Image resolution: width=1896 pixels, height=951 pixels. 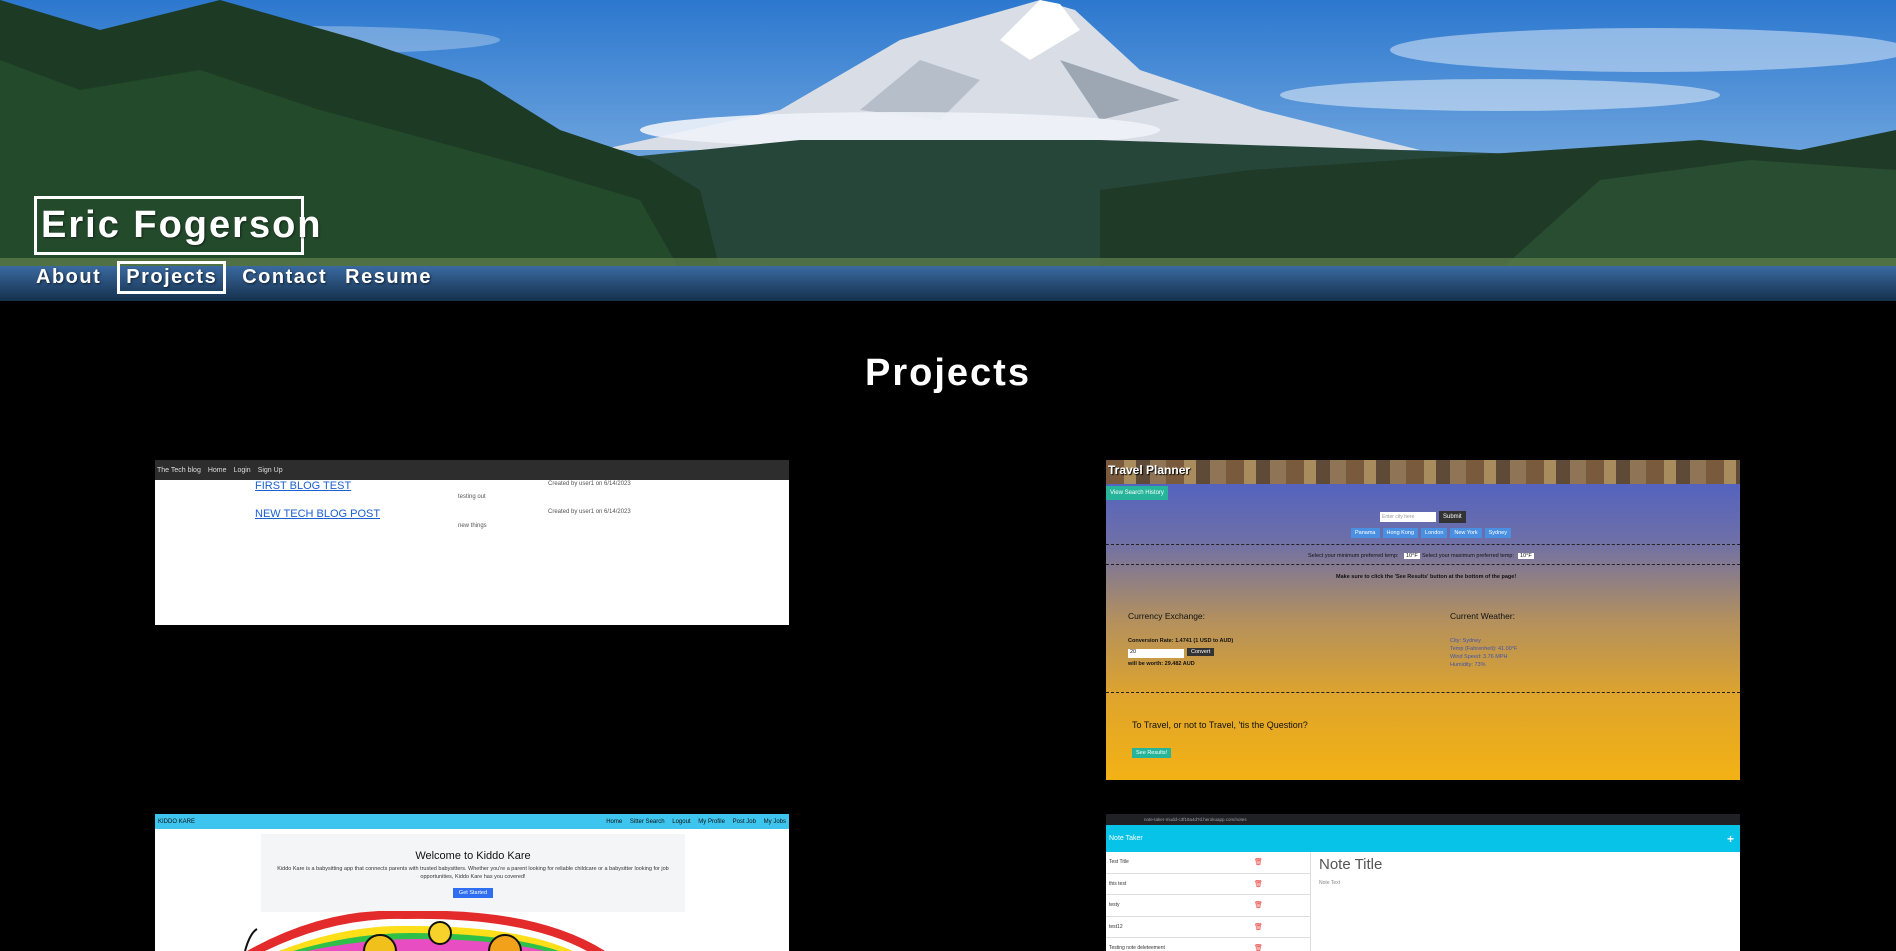 What do you see at coordinates (1452, 517) in the screenshot?
I see `city-submit-button: Submit` at bounding box center [1452, 517].